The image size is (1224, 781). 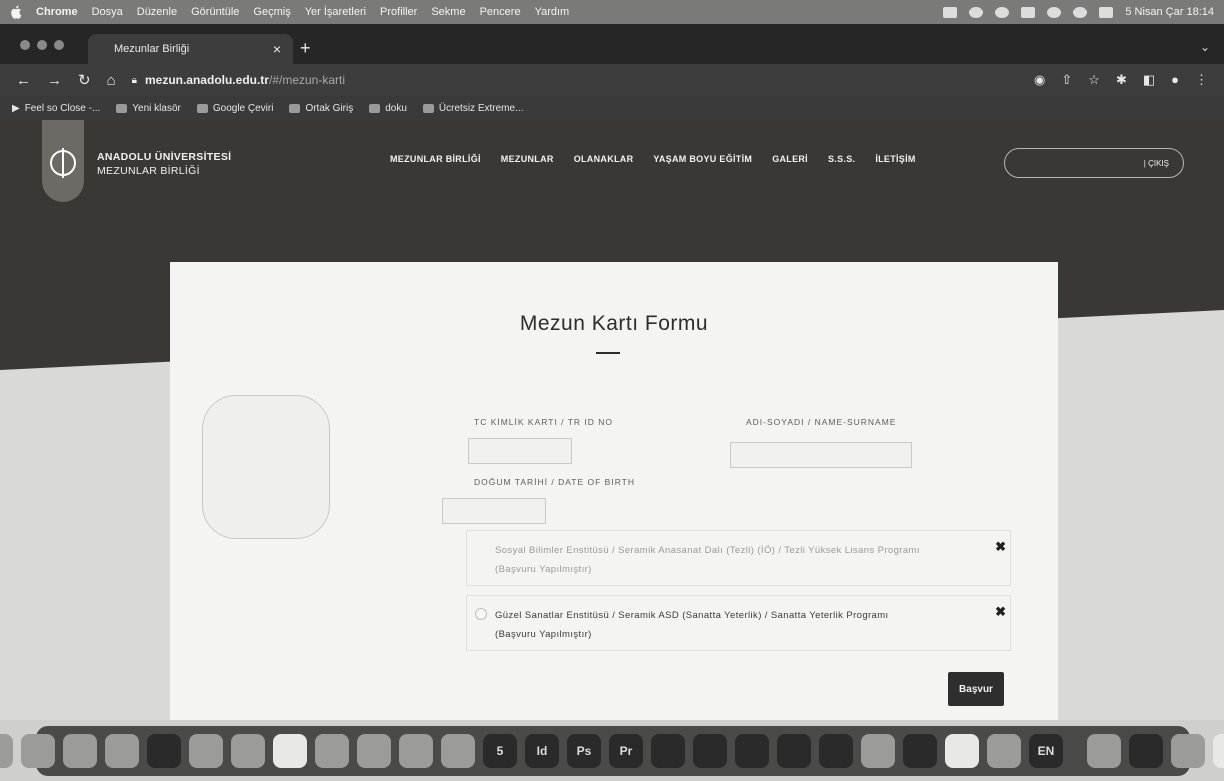 What do you see at coordinates (542, 751) in the screenshot?
I see `indesign-icon: Id` at bounding box center [542, 751].